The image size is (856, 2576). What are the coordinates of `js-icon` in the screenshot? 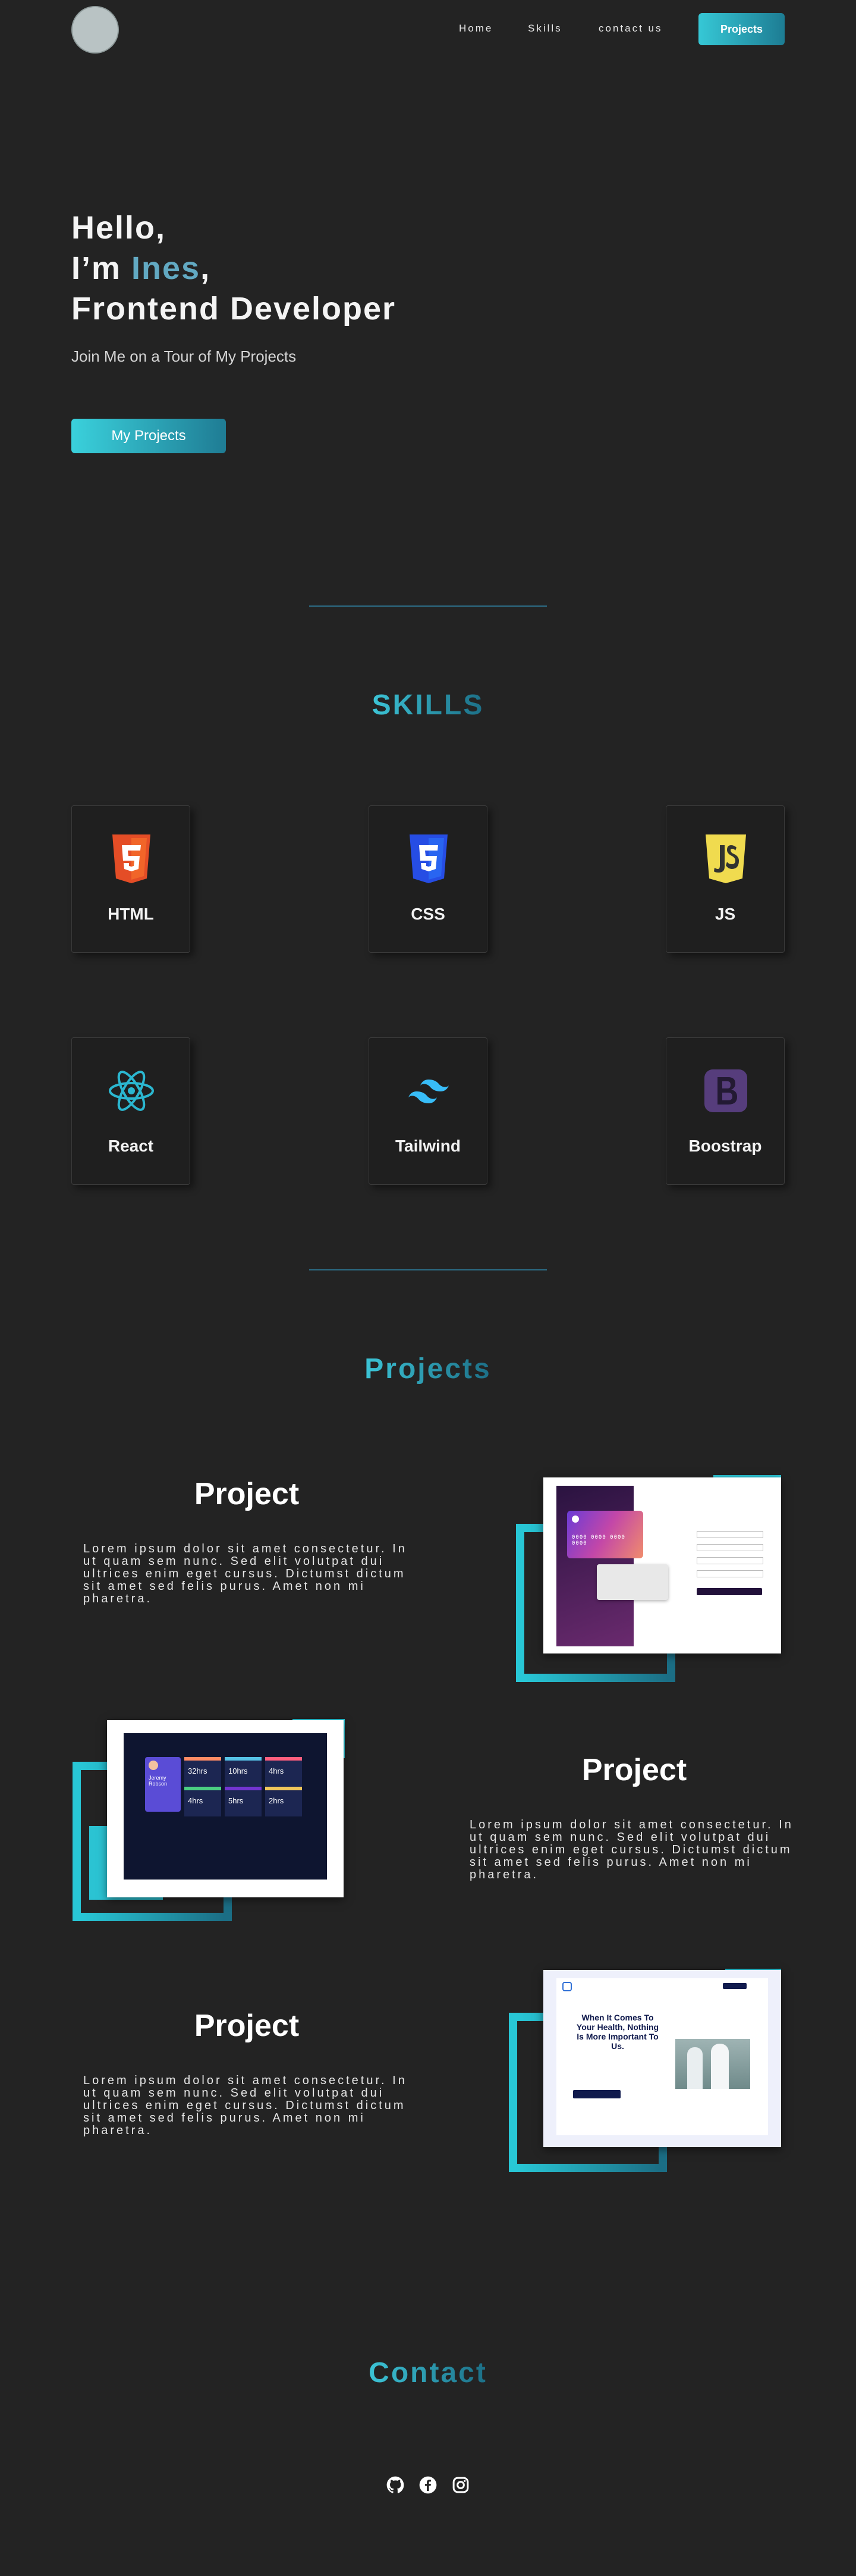 It's located at (726, 858).